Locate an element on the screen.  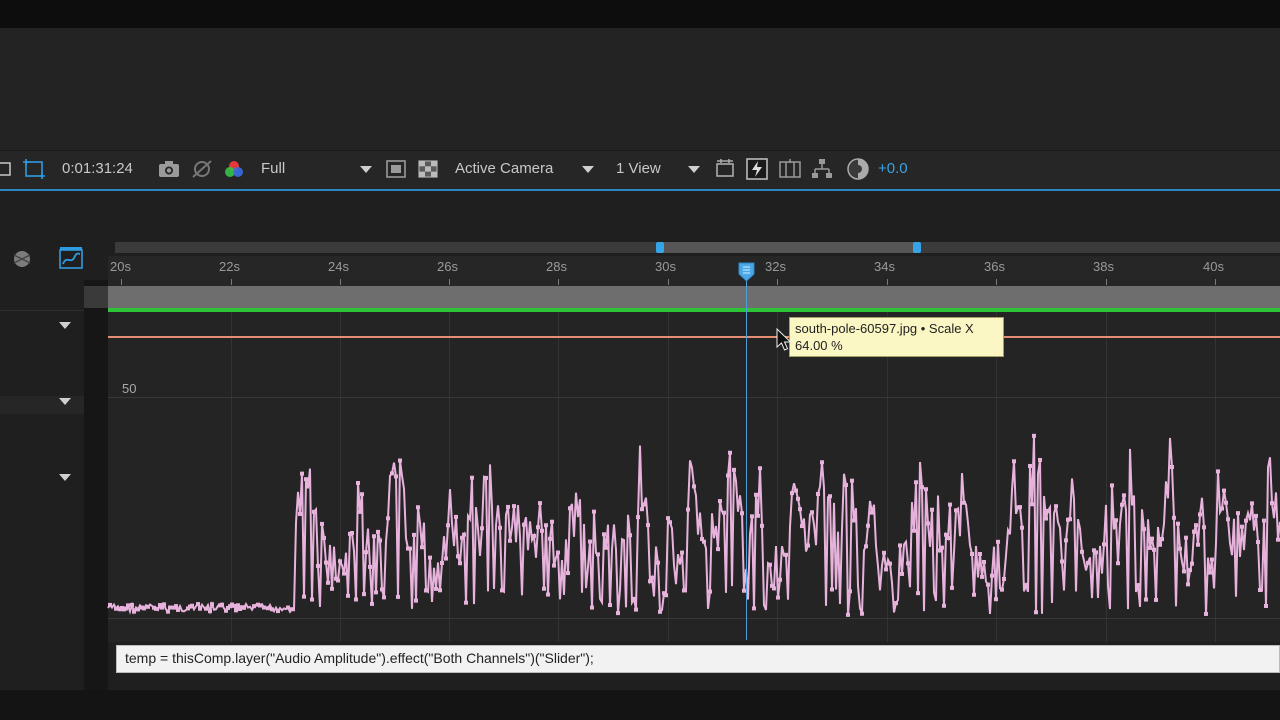
tick-label: 40s is located at coordinates (1213, 266).